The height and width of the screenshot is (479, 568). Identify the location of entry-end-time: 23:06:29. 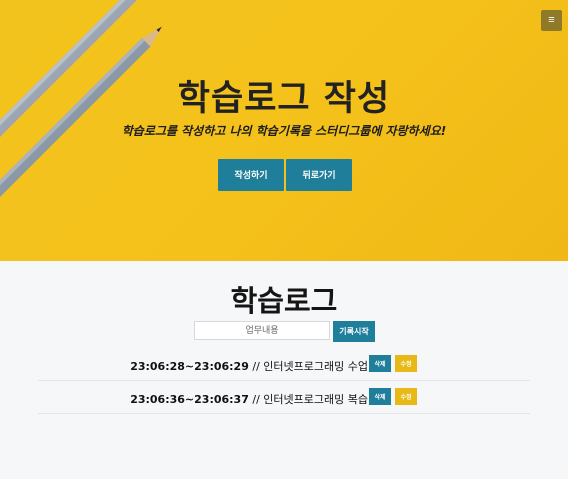
(221, 366).